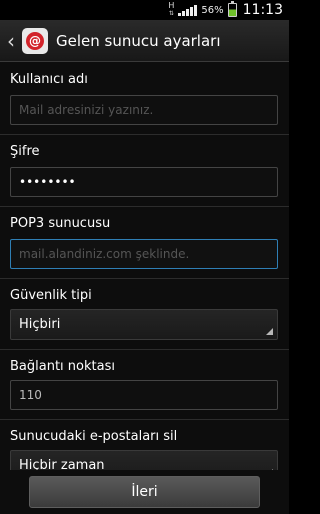 This screenshot has height=514, width=320. Describe the element at coordinates (25, 151) in the screenshot. I see `password-label: Şifre` at that location.